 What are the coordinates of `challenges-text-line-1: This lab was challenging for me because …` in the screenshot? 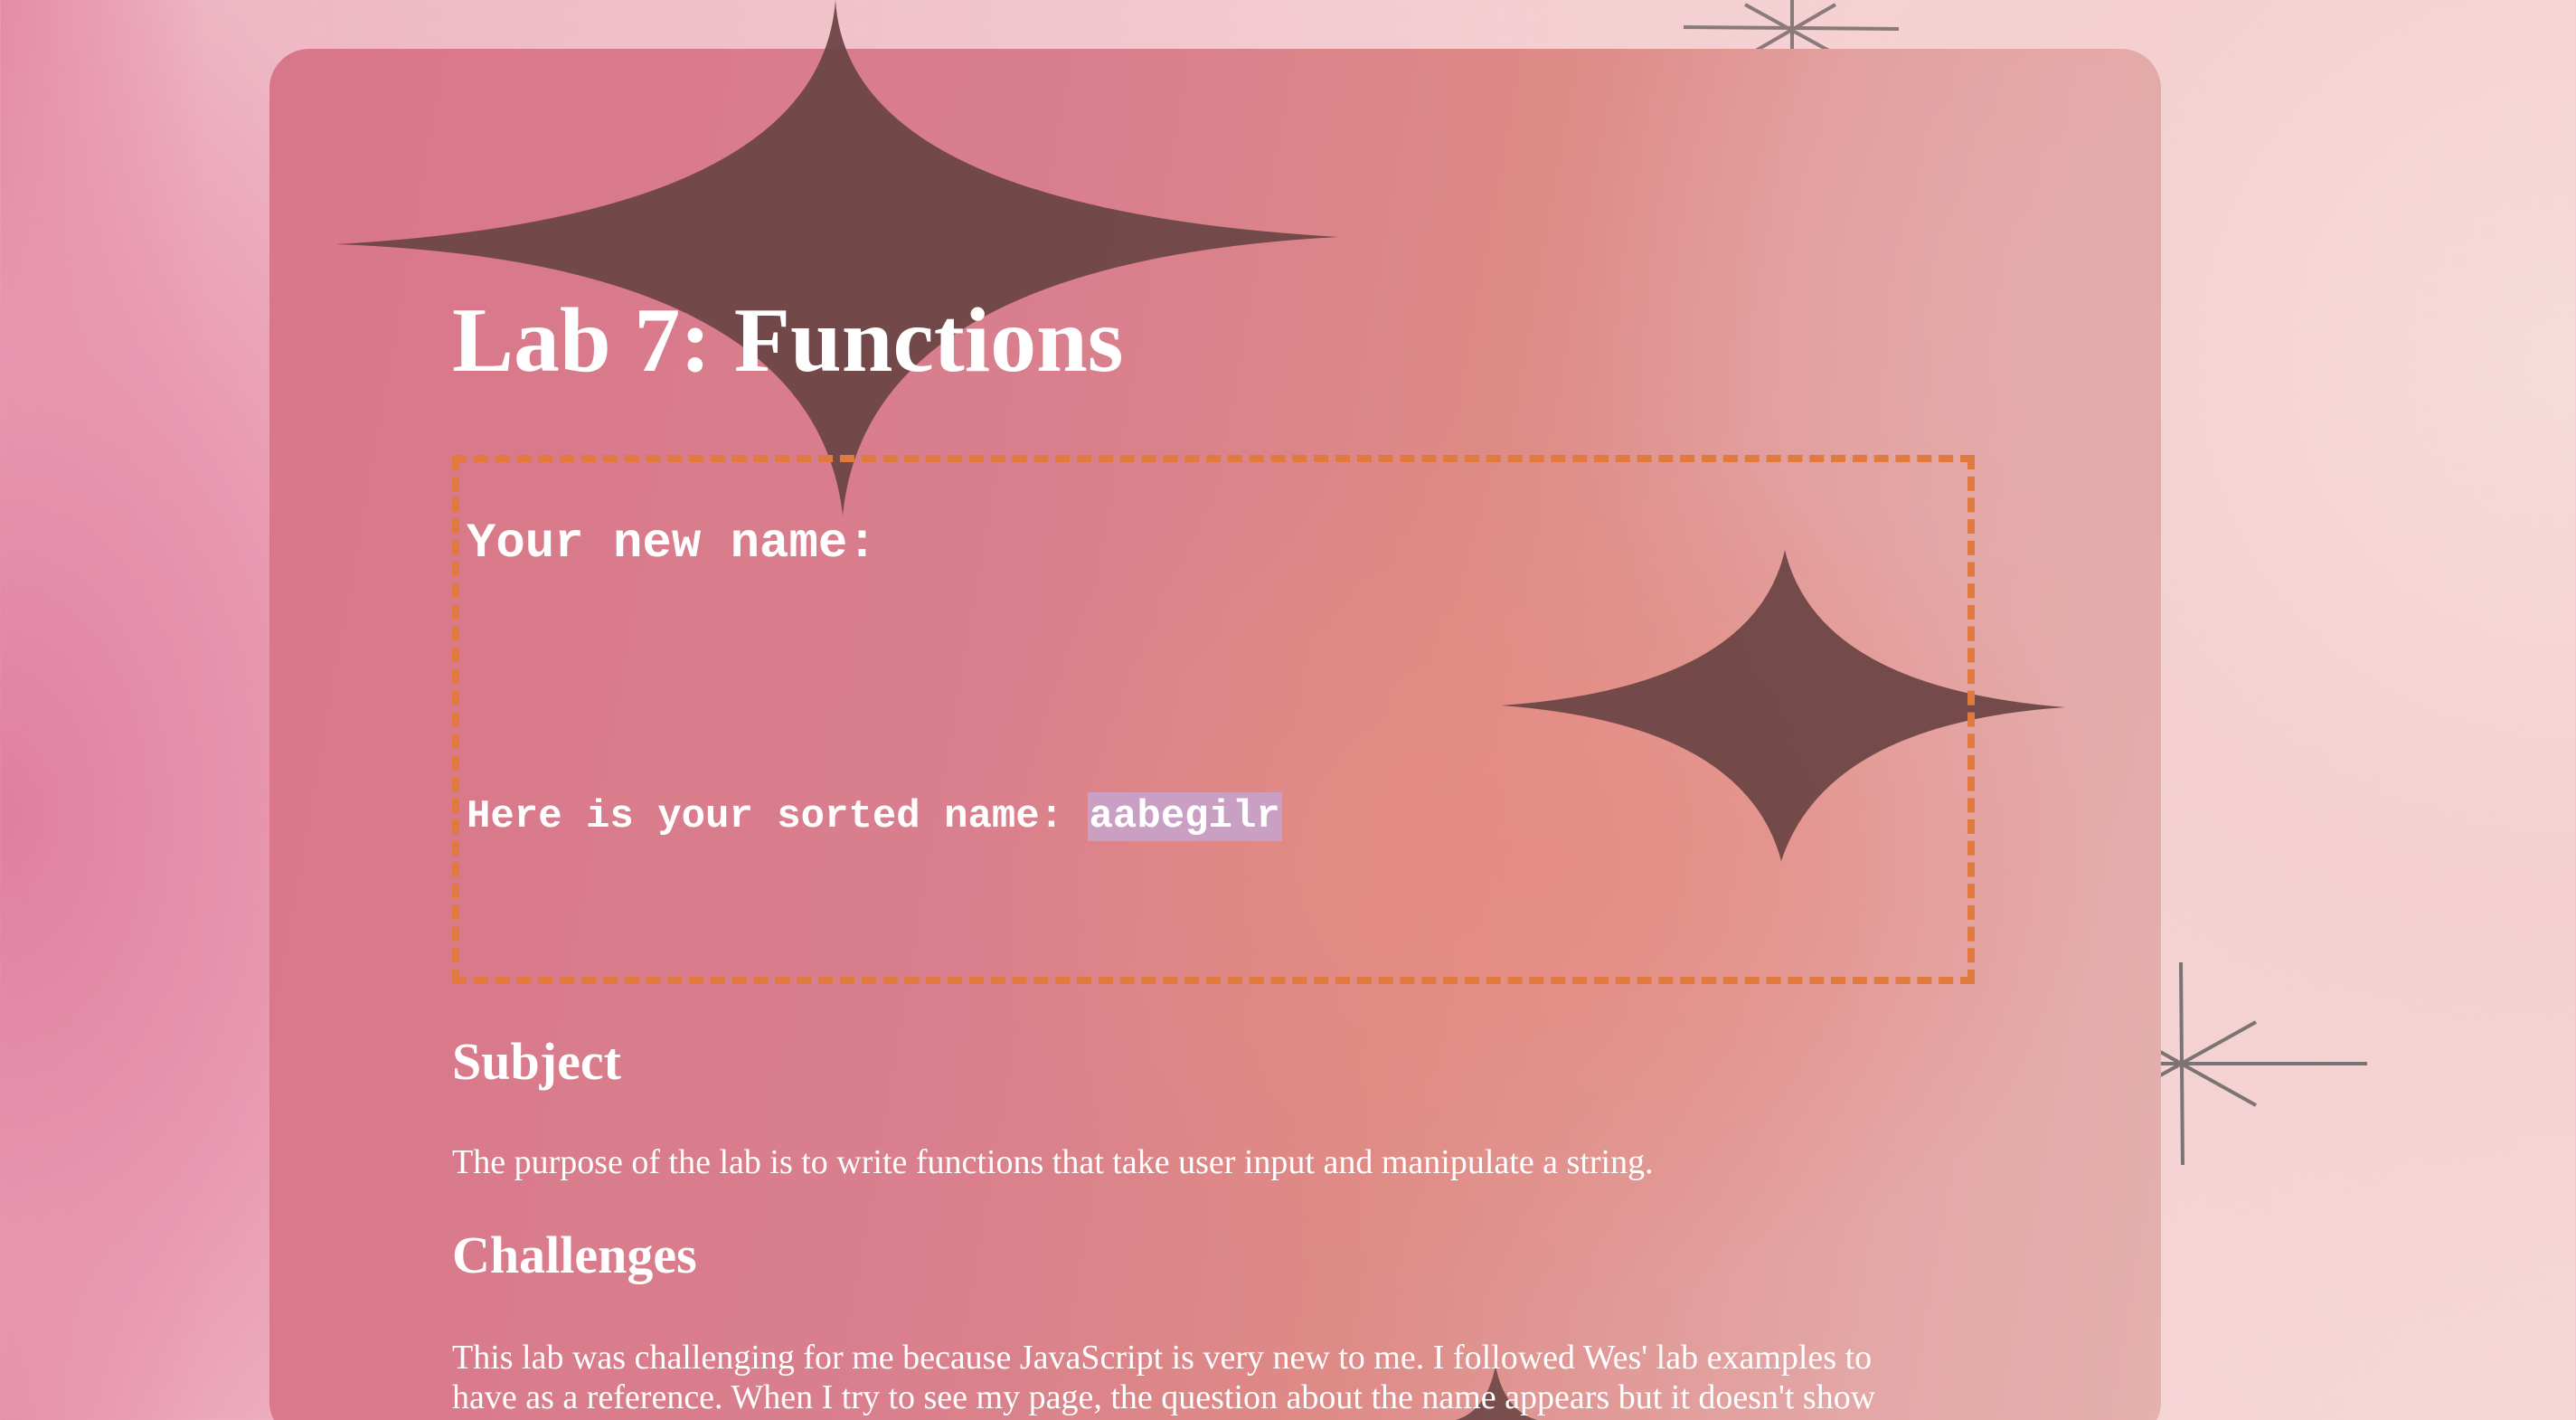 It's located at (1162, 1358).